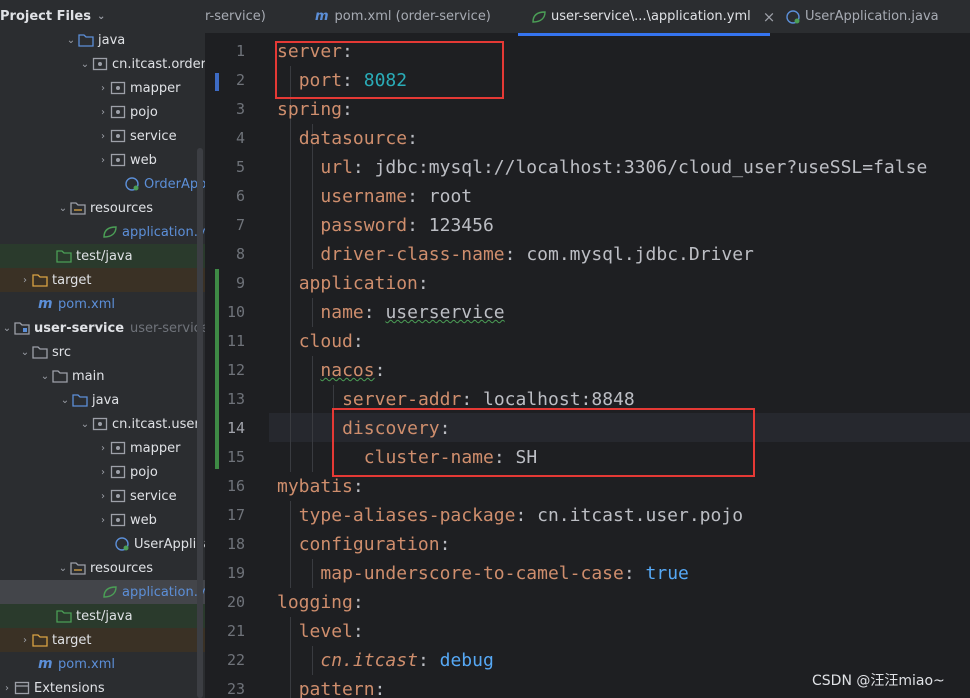 The width and height of the screenshot is (970, 698). I want to click on code-line: username: root, so click(396, 196).